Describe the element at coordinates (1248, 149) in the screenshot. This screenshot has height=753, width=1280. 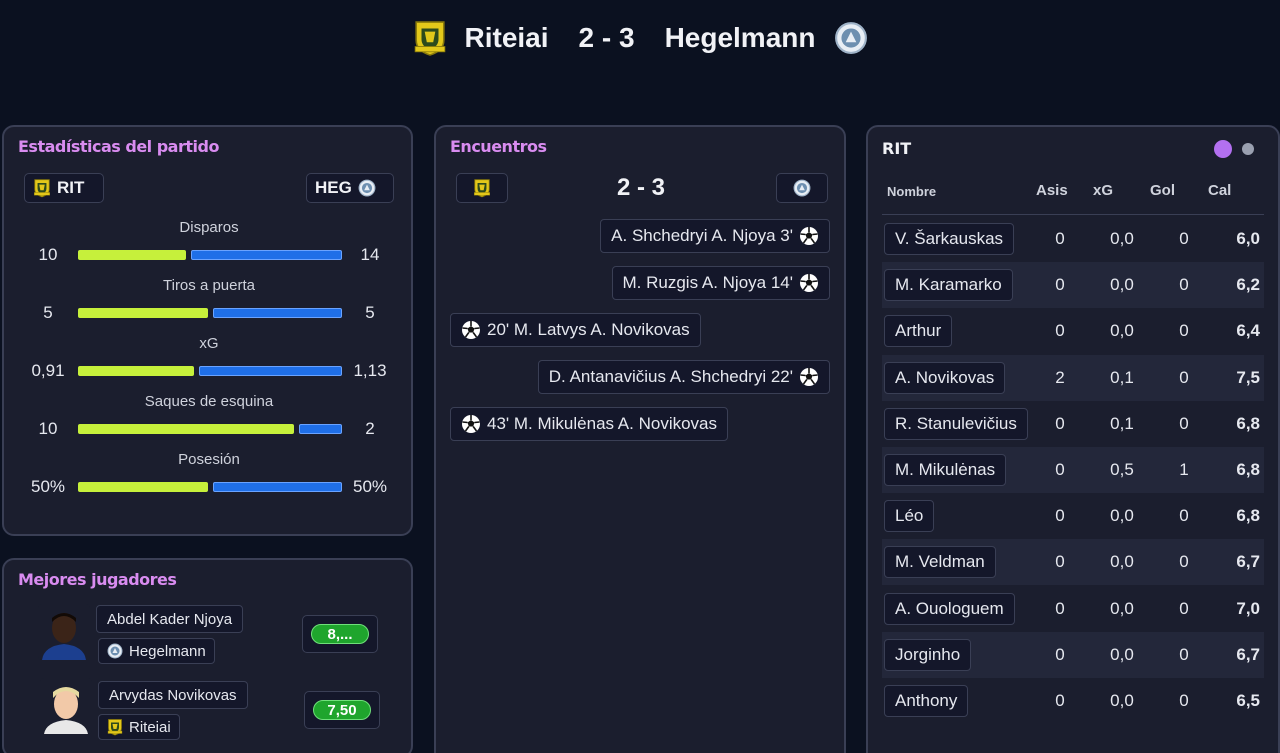
I see `team-toggle-inactive` at that location.